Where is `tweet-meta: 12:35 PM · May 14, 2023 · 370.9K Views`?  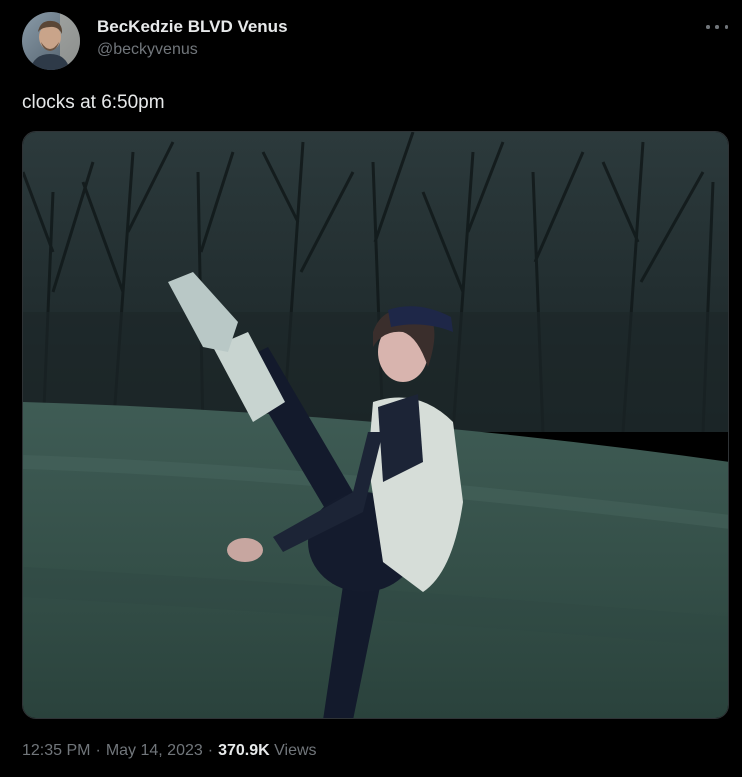
tweet-meta: 12:35 PM · May 14, 2023 · 370.9K Views is located at coordinates (169, 751).